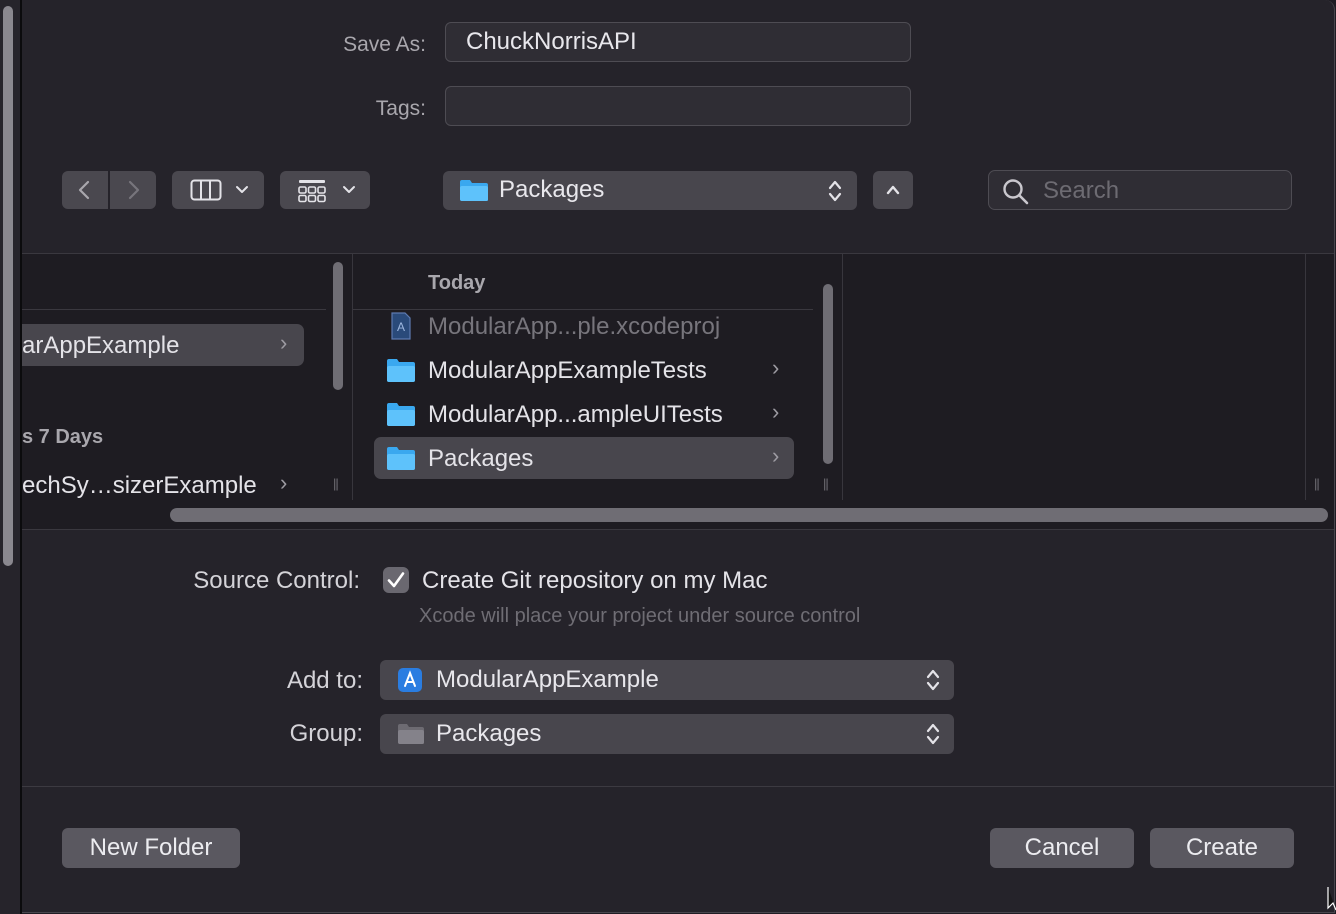 The height and width of the screenshot is (914, 1336). What do you see at coordinates (163, 485) in the screenshot?
I see `list-item: echSy…sizerExample ›` at bounding box center [163, 485].